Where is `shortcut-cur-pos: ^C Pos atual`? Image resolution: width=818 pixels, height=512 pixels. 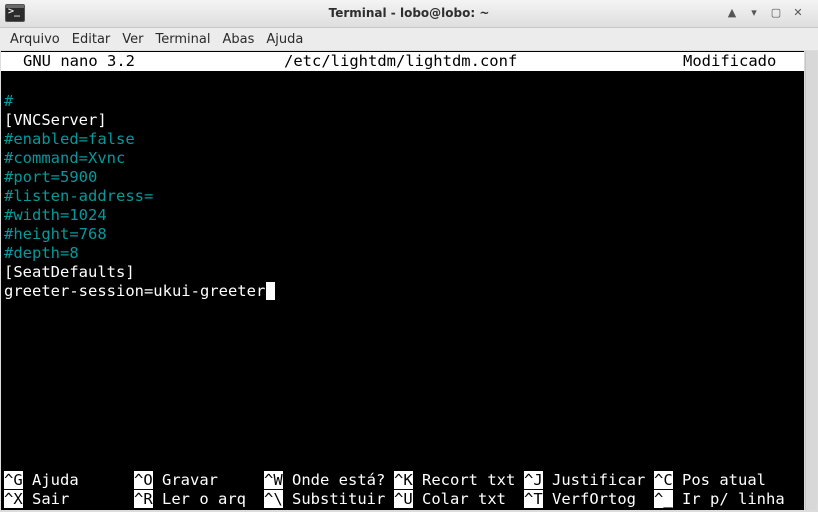
shortcut-cur-pos: ^C Pos atual is located at coordinates (710, 480).